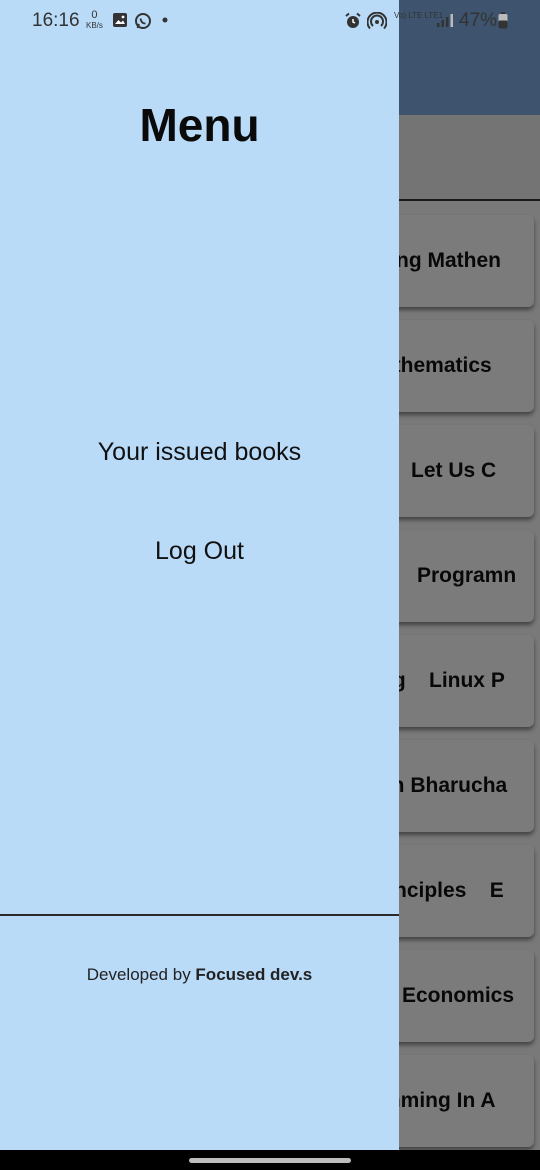 The height and width of the screenshot is (1170, 540). What do you see at coordinates (56, 20) in the screenshot?
I see `status-time: 16:16` at bounding box center [56, 20].